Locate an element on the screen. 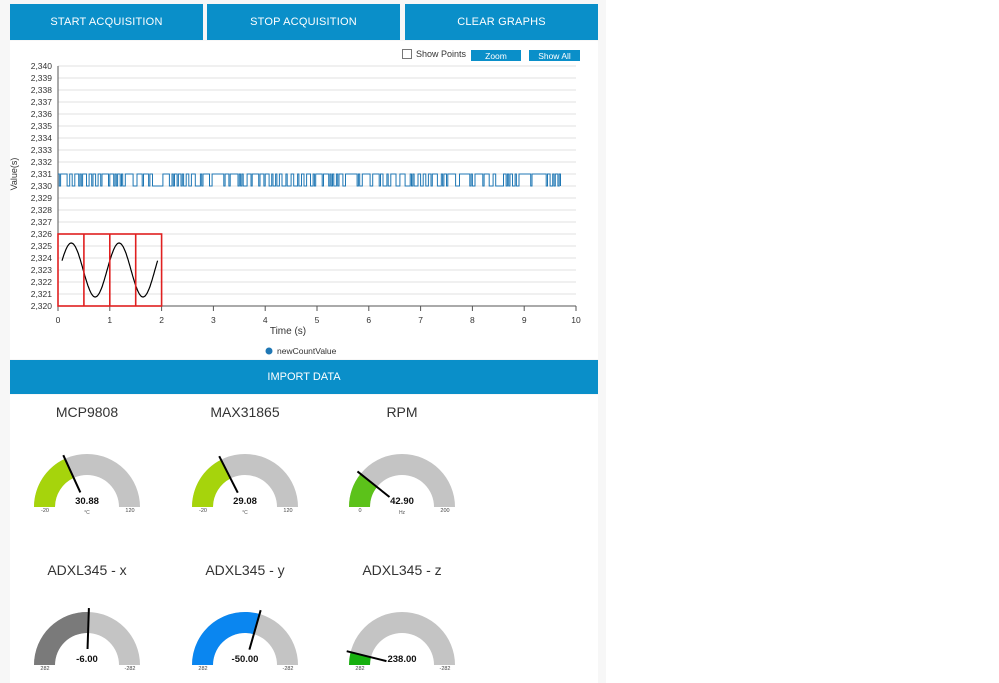 This screenshot has width=999, height=683. y-tick-label: 2,336 is located at coordinates (42, 114).